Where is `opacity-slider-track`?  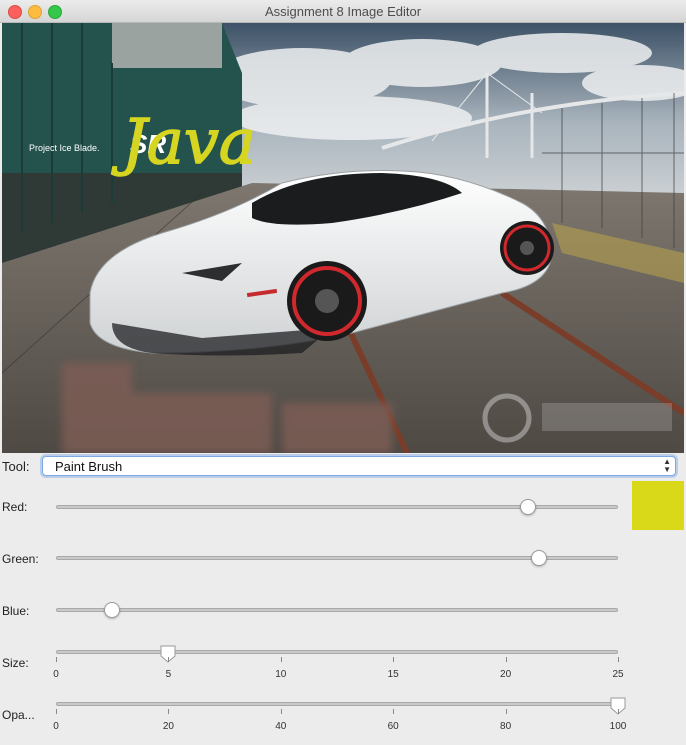 opacity-slider-track is located at coordinates (337, 704).